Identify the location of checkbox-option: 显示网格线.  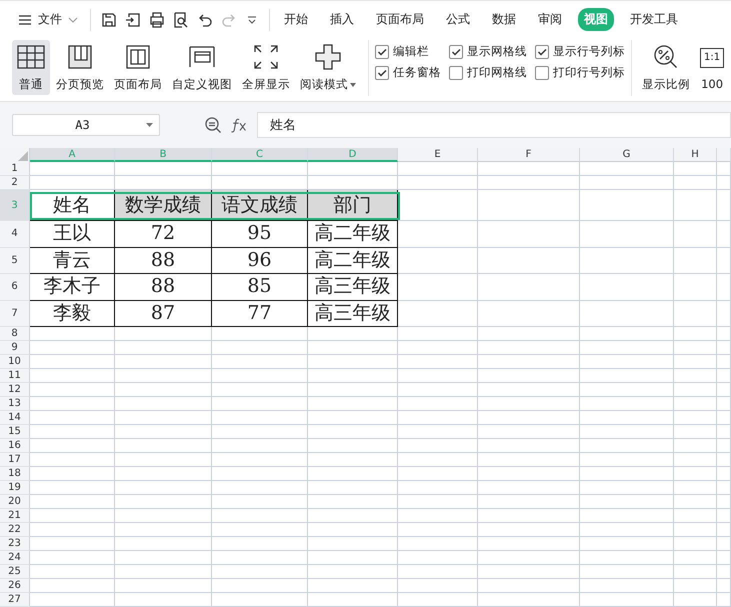
(488, 51).